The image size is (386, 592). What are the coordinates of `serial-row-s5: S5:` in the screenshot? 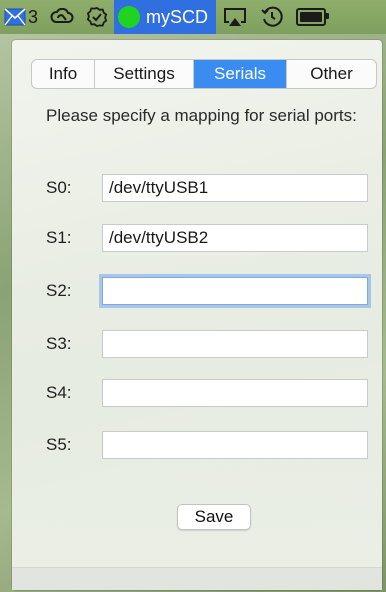 It's located at (214, 445).